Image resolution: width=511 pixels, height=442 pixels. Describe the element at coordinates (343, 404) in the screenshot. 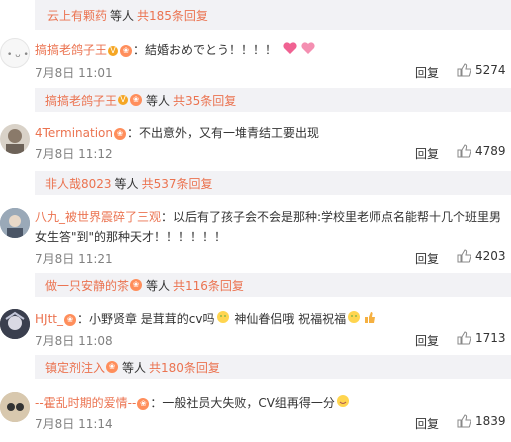

I see `laughing-face-icon` at that location.